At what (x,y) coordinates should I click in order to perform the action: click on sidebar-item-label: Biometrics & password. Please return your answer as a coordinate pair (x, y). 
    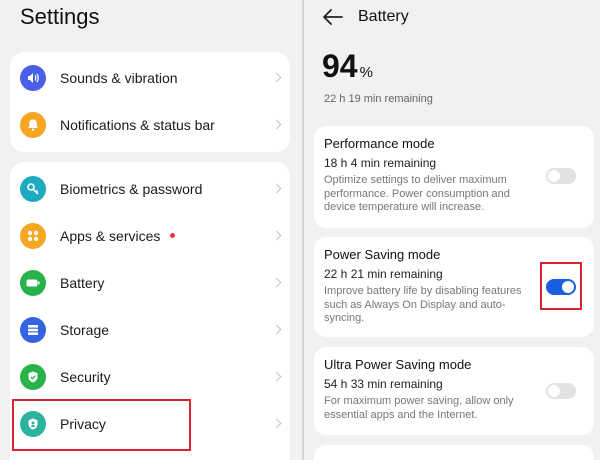
    Looking at the image, I should click on (131, 188).